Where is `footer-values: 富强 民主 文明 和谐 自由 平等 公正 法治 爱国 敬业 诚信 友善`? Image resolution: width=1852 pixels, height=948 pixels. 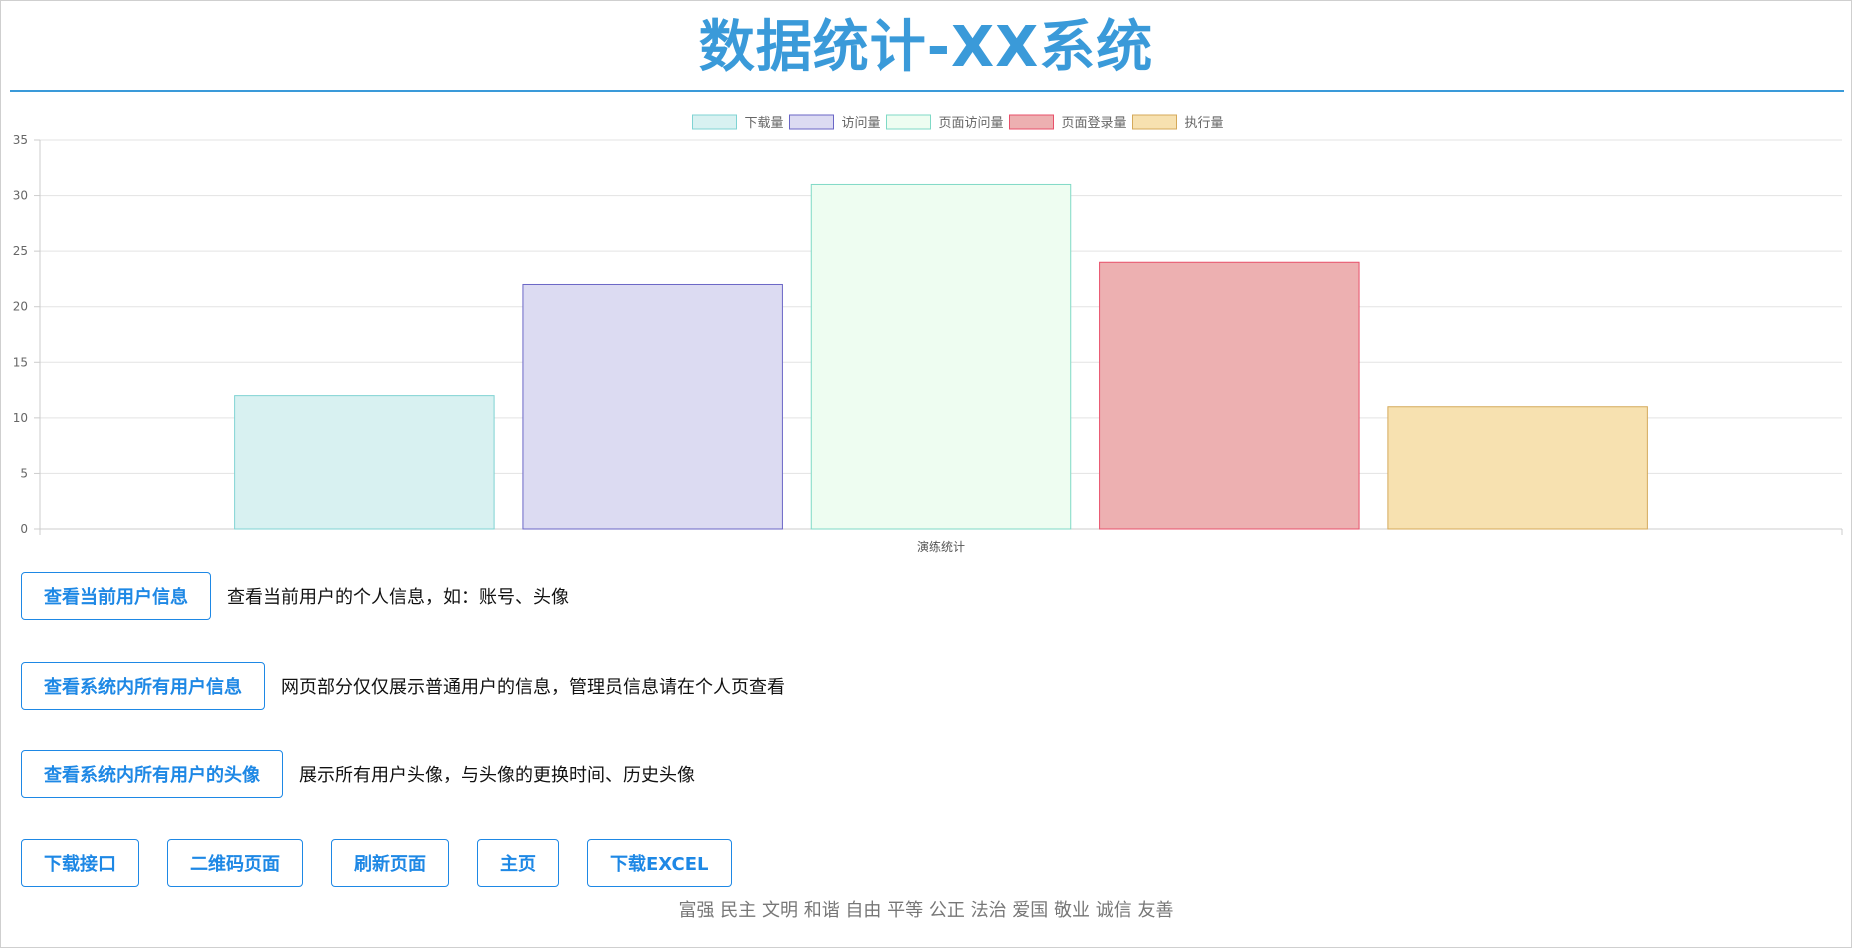
footer-values: 富强 民主 文明 和谐 自由 平等 公正 法治 爱国 敬业 诚信 友善 is located at coordinates (926, 910).